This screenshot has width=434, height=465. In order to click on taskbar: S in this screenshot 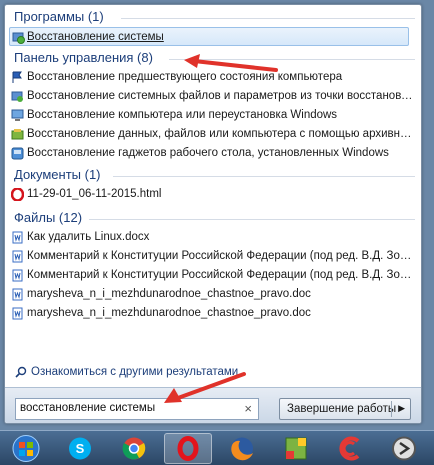, I will do `click(217, 447)`.